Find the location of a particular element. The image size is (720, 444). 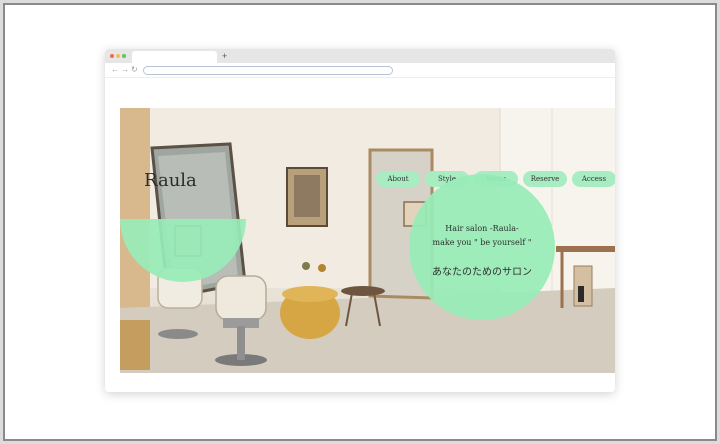

url-input is located at coordinates (268, 70).